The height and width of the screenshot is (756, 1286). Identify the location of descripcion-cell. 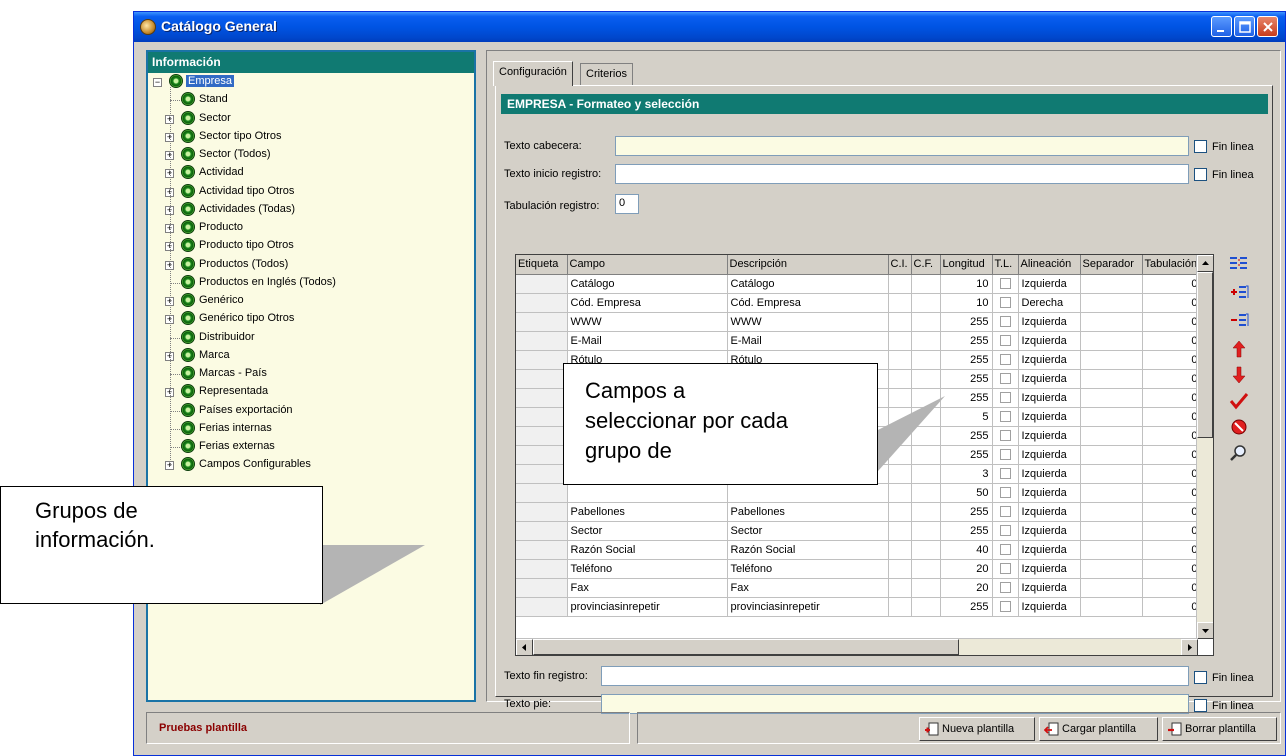
(808, 493).